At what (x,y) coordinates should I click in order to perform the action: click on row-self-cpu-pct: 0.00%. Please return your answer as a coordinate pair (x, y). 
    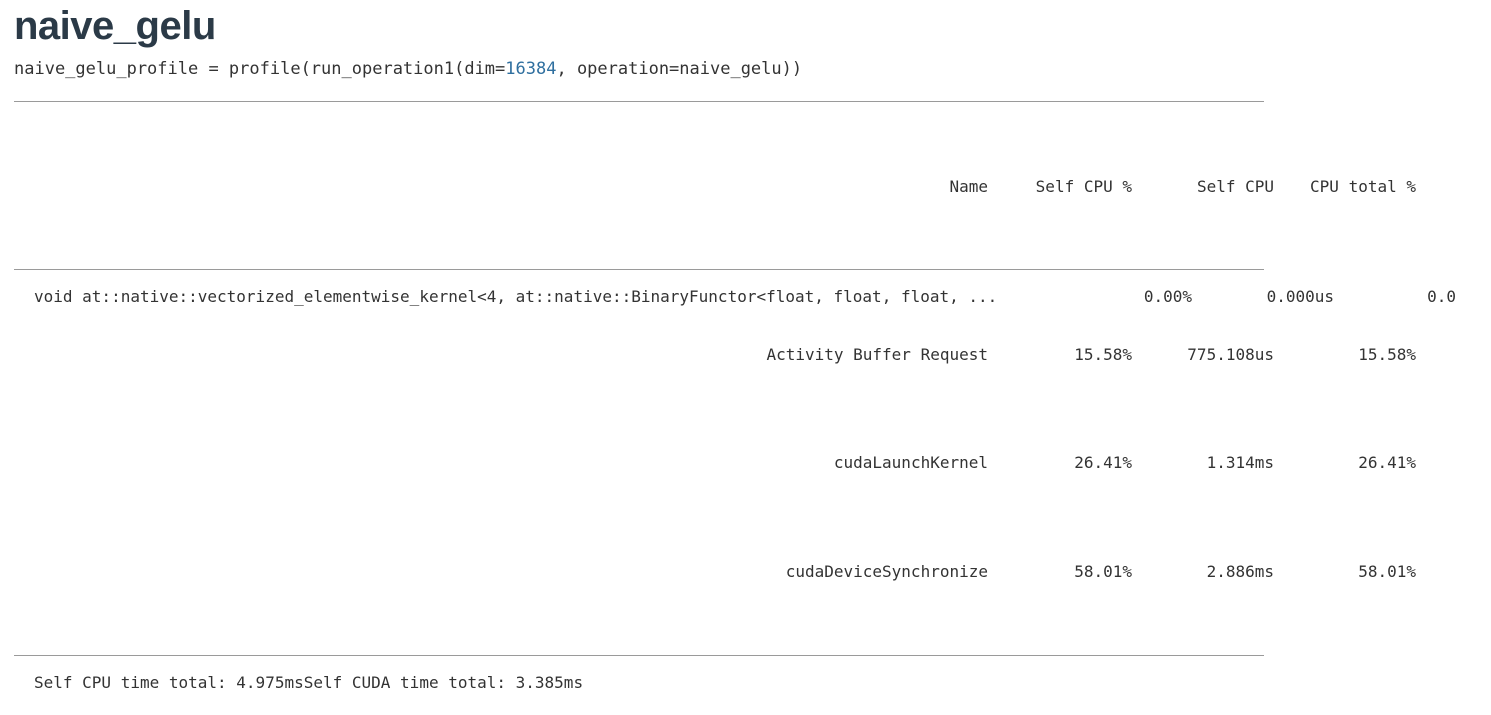
    Looking at the image, I should click on (1167, 296).